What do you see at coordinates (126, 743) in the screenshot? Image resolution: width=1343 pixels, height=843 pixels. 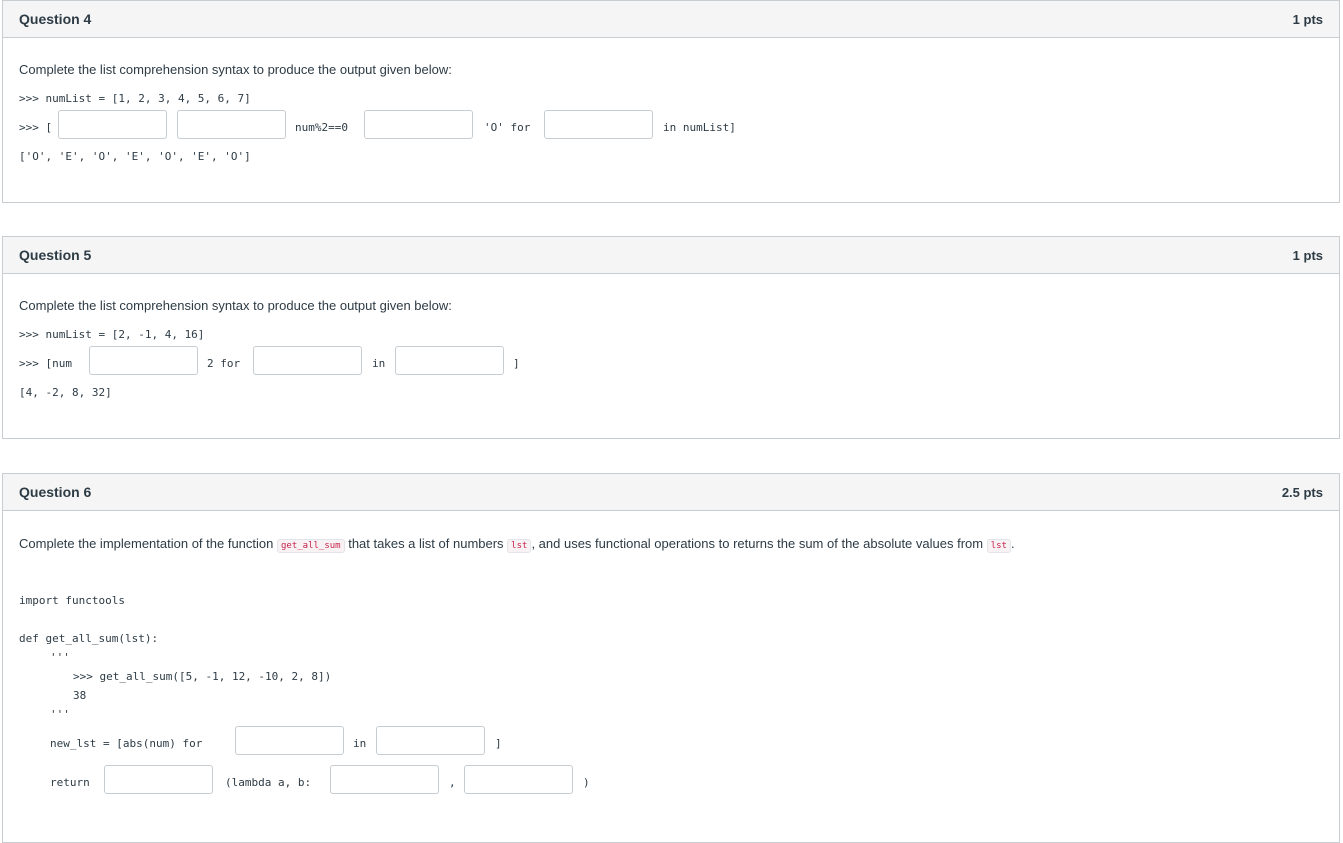 I see `code-new-lst: new_lst = [abs(num) for` at bounding box center [126, 743].